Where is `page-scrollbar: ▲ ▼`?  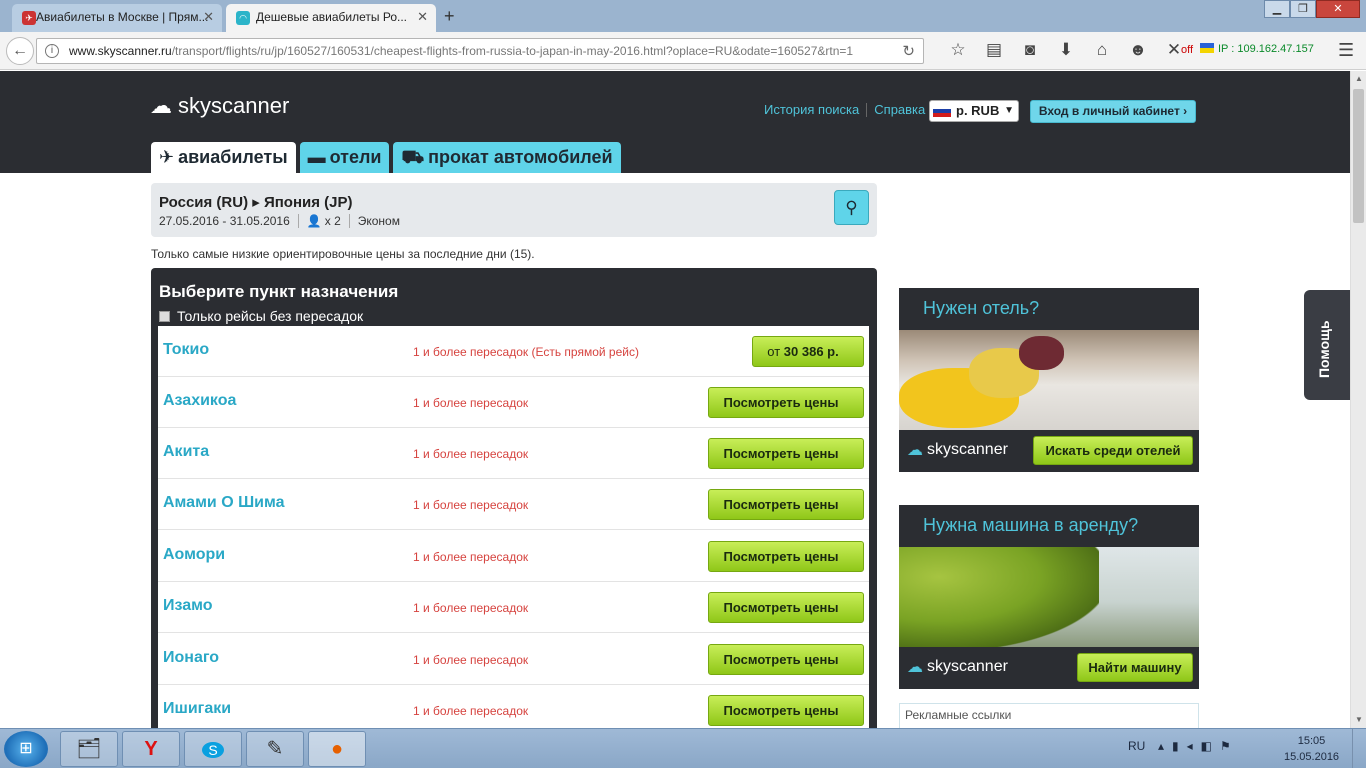
page-scrollbar: ▲ ▼ is located at coordinates (1358, 399).